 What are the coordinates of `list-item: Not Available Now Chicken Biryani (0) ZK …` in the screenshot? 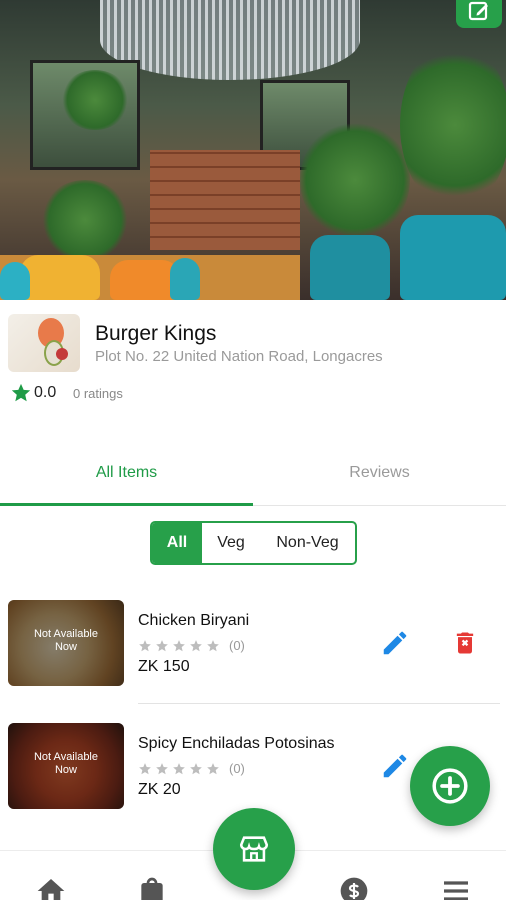 It's located at (253, 652).